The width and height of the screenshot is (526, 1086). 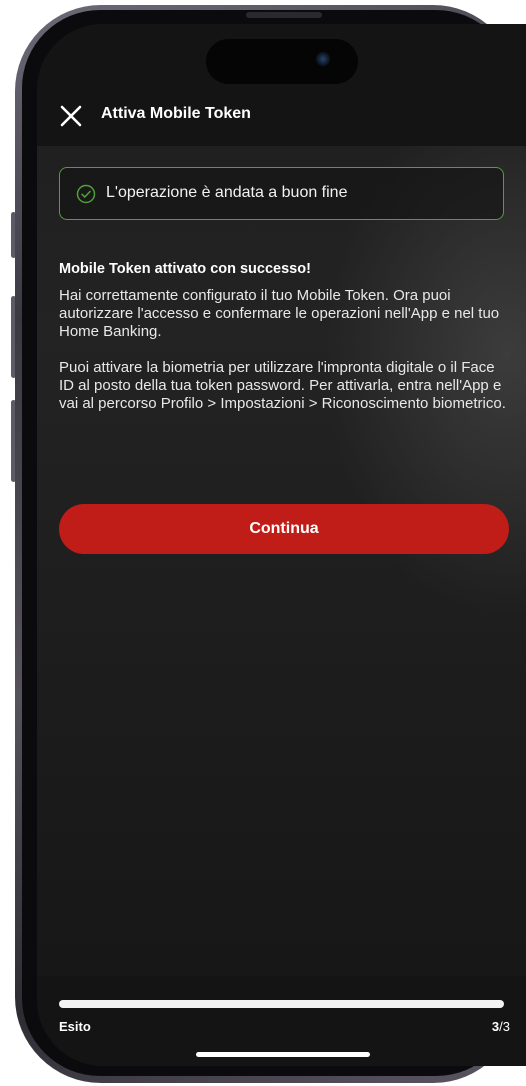 I want to click on close-icon, so click(x=71, y=116).